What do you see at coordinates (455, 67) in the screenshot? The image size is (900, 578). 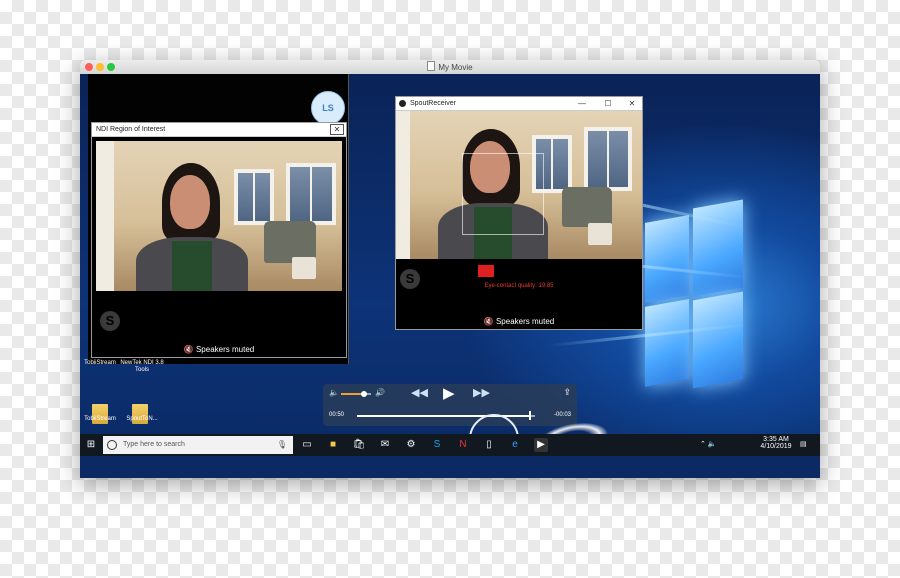 I see `window-title-text: My Movie` at bounding box center [455, 67].